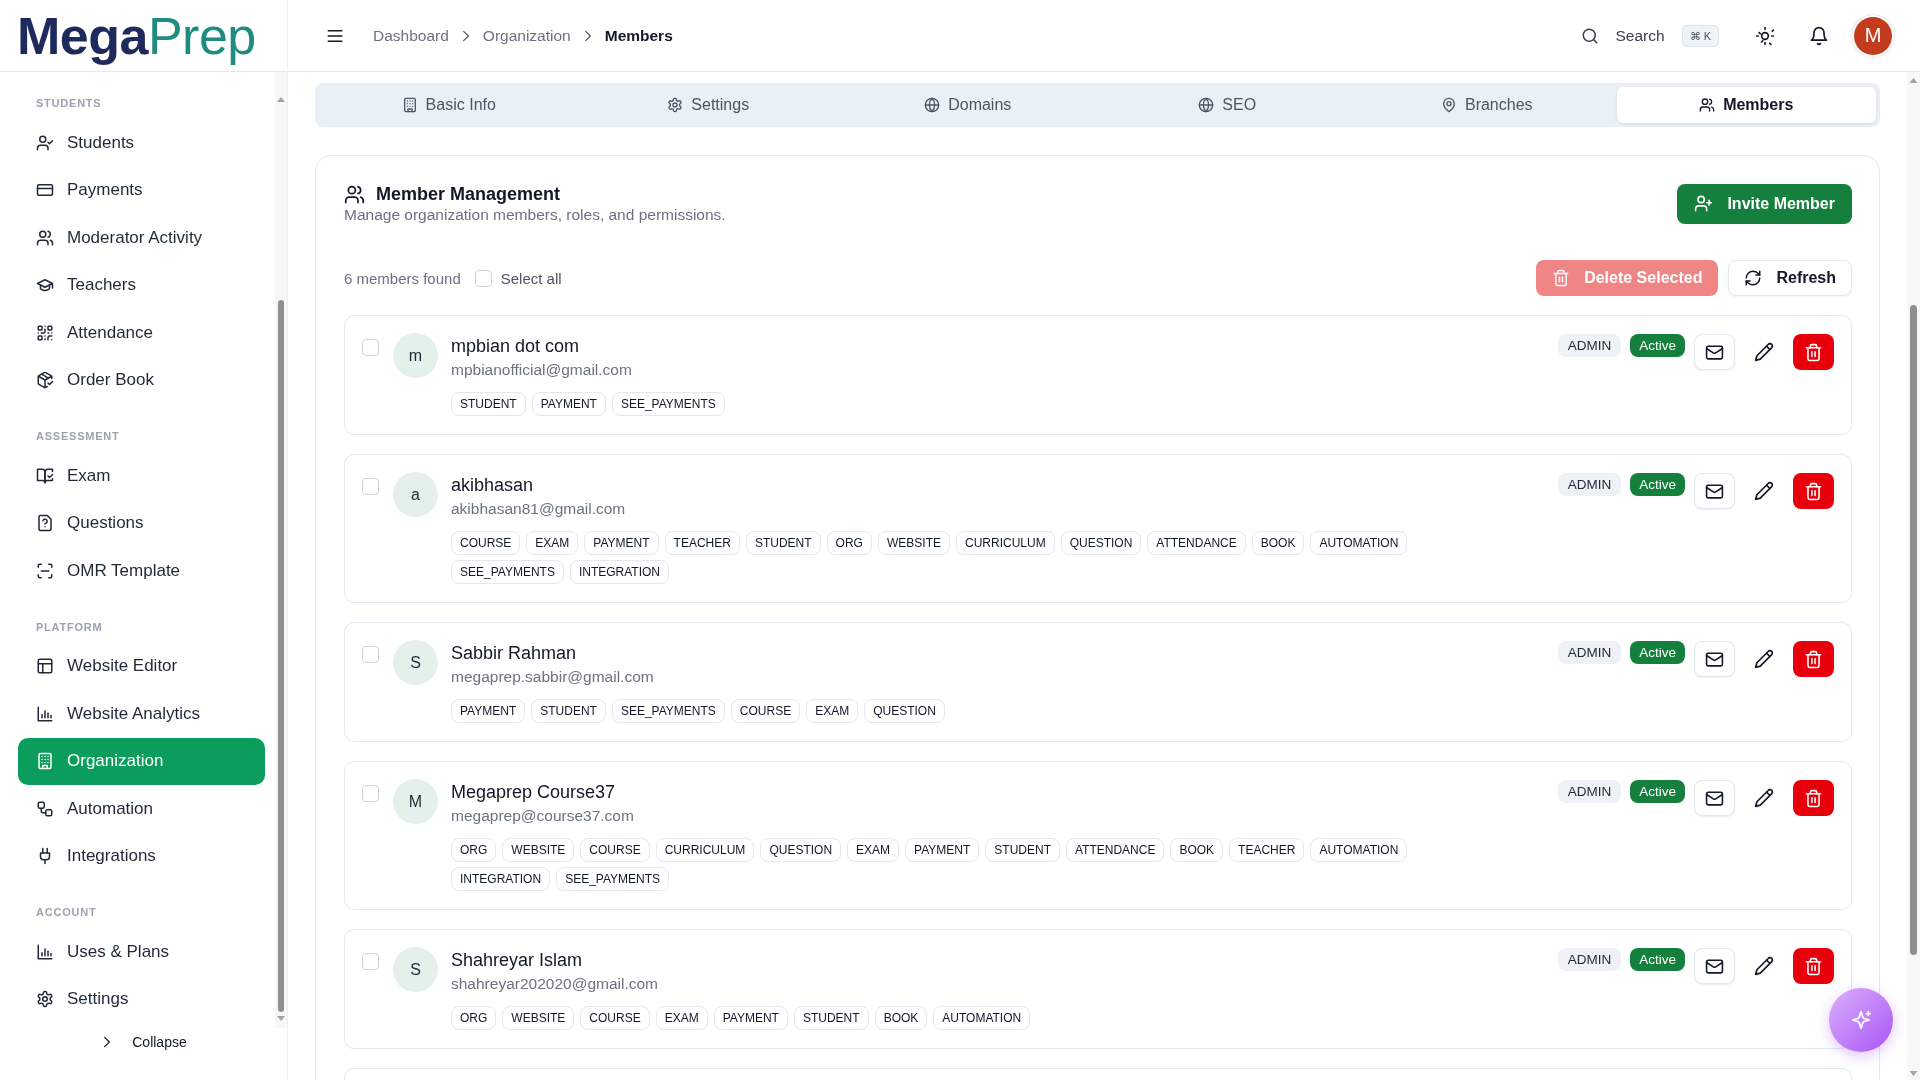 This screenshot has height=1080, width=1920. What do you see at coordinates (141, 380) in the screenshot?
I see `sidebar-item: Order Book` at bounding box center [141, 380].